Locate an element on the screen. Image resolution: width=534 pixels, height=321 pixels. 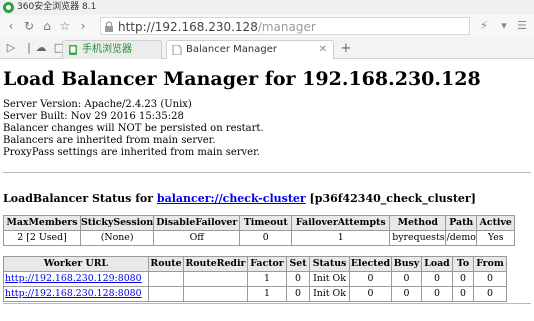
status-prefix: LoadBalancer Status for is located at coordinates (78, 198).